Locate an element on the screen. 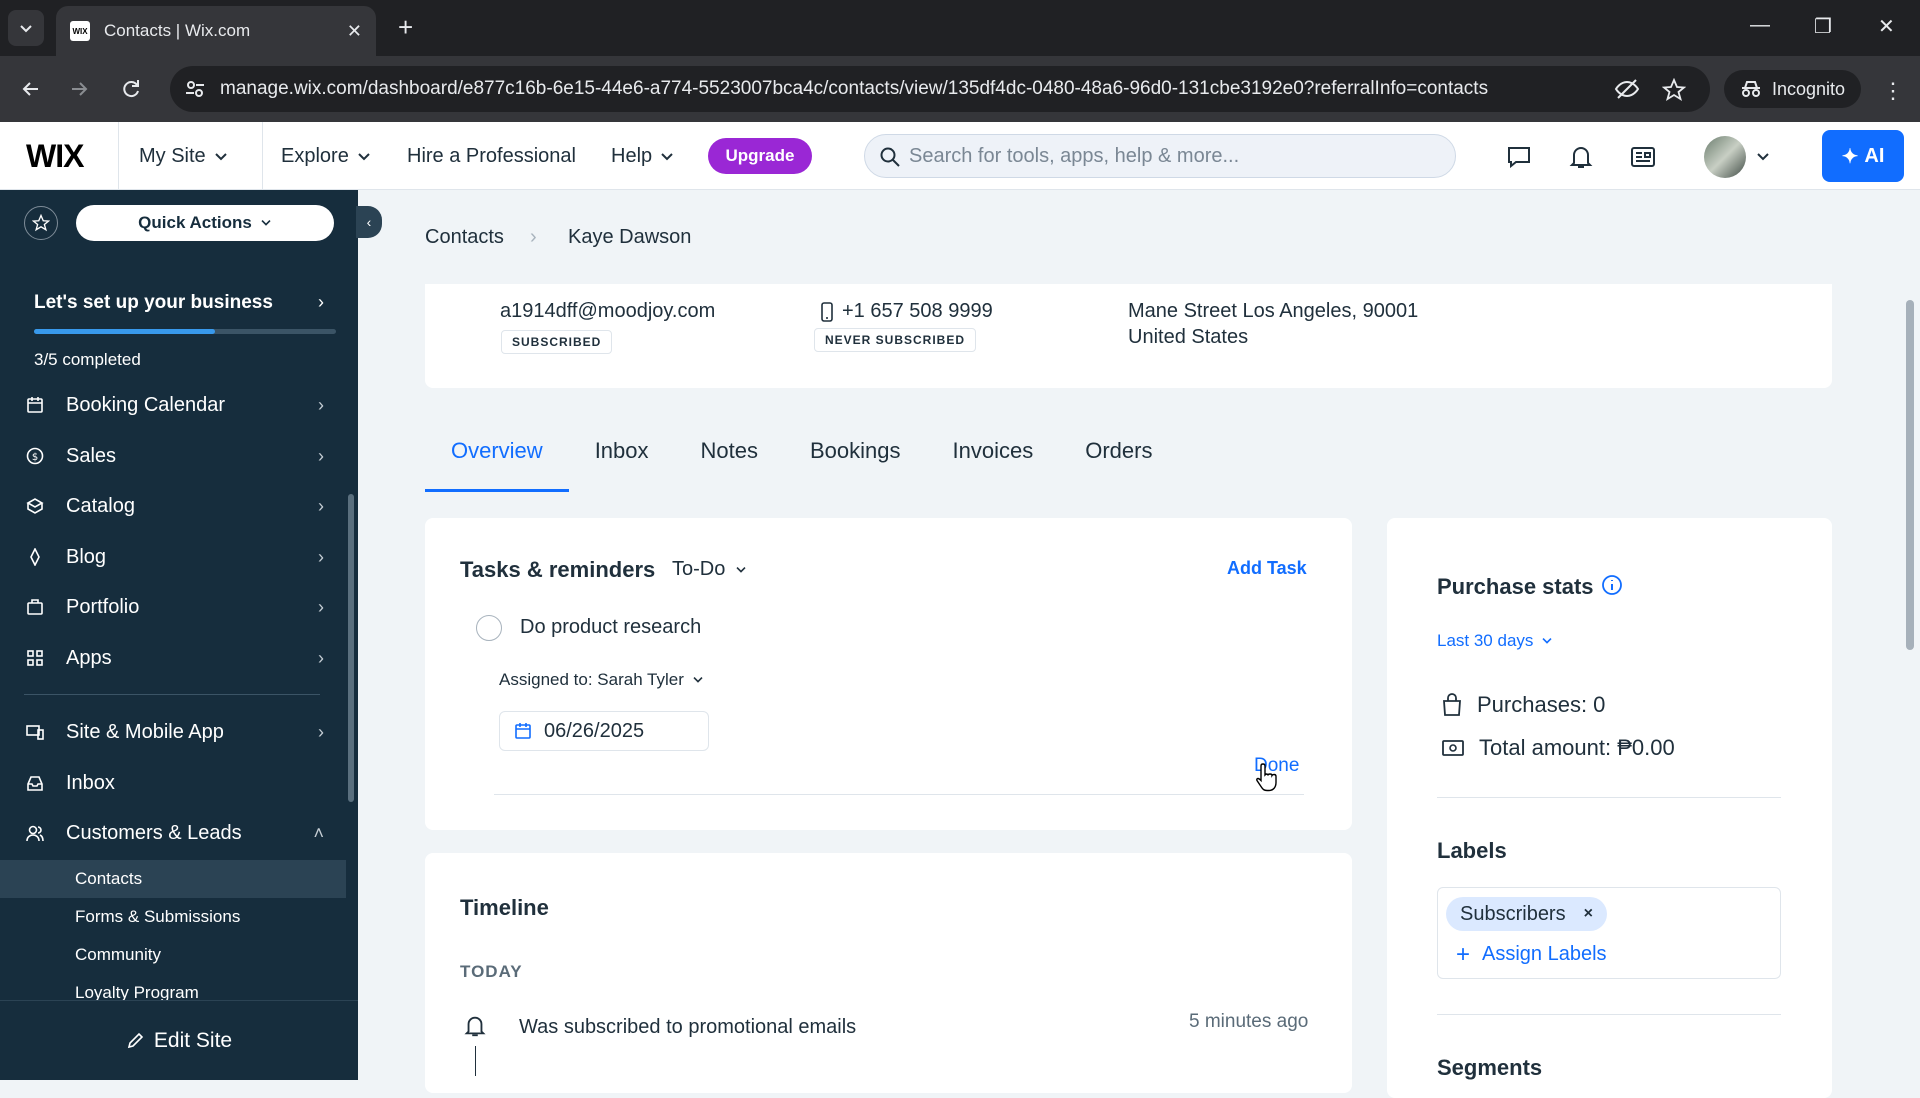 The width and height of the screenshot is (1920, 1098). news-feed-icon is located at coordinates (1643, 157).